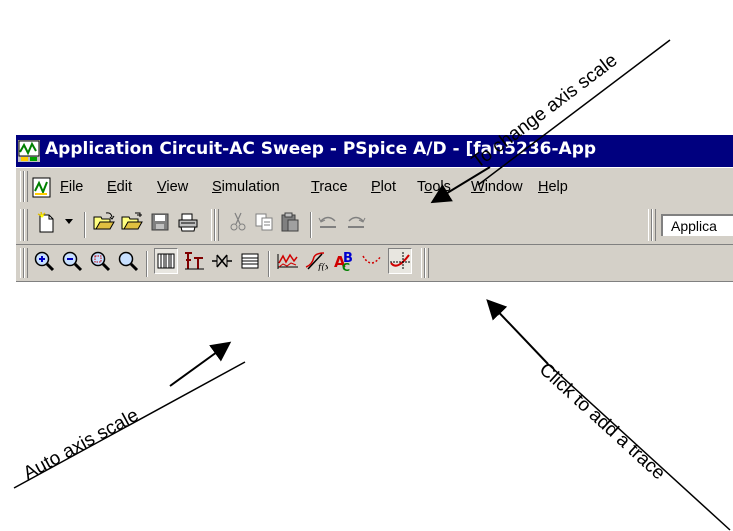  What do you see at coordinates (200, 364) in the screenshot?
I see `auto-axis-arrow` at bounding box center [200, 364].